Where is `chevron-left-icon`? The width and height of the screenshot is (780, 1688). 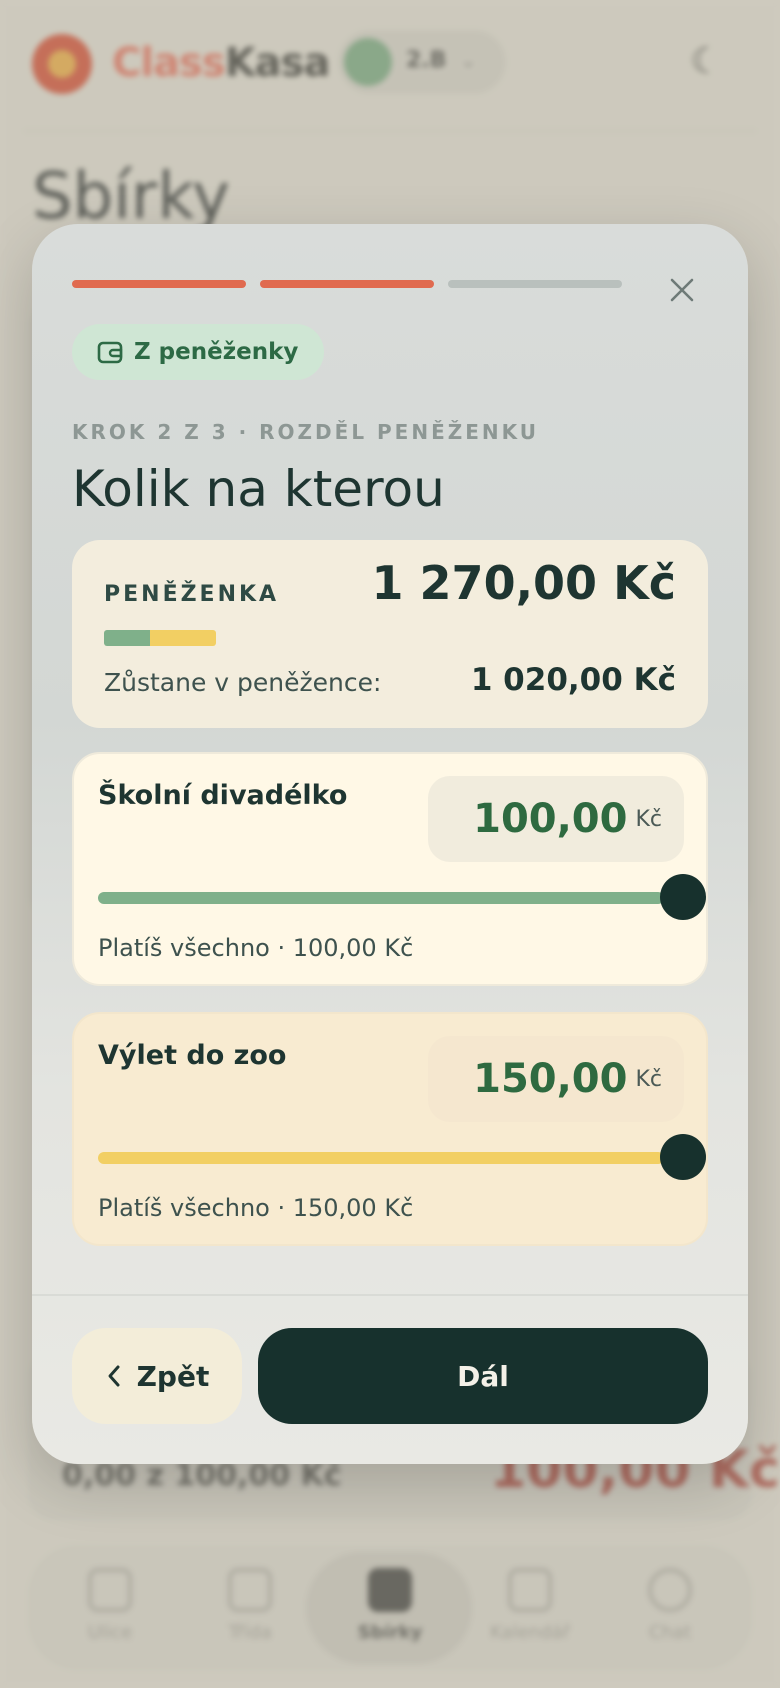 chevron-left-icon is located at coordinates (114, 1376).